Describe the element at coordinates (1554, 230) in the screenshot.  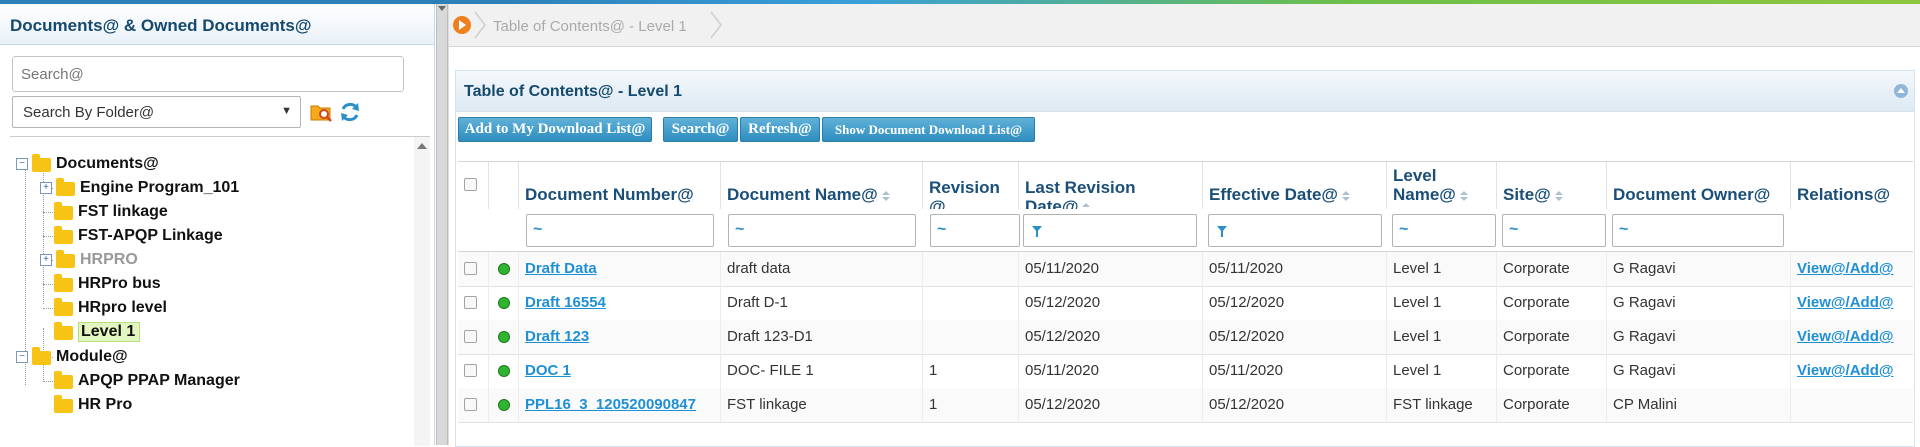
I see `site-filter: ~` at that location.